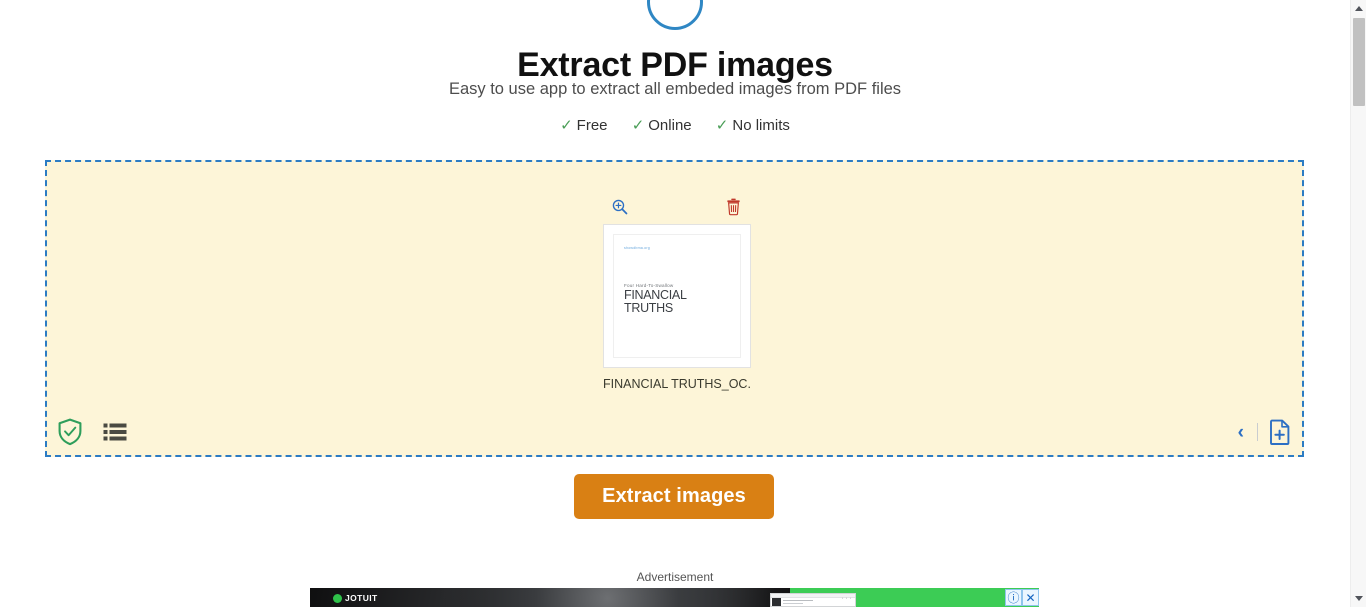 The height and width of the screenshot is (607, 1366). What do you see at coordinates (337, 598) in the screenshot?
I see `ad-brand-logo-icon` at bounding box center [337, 598].